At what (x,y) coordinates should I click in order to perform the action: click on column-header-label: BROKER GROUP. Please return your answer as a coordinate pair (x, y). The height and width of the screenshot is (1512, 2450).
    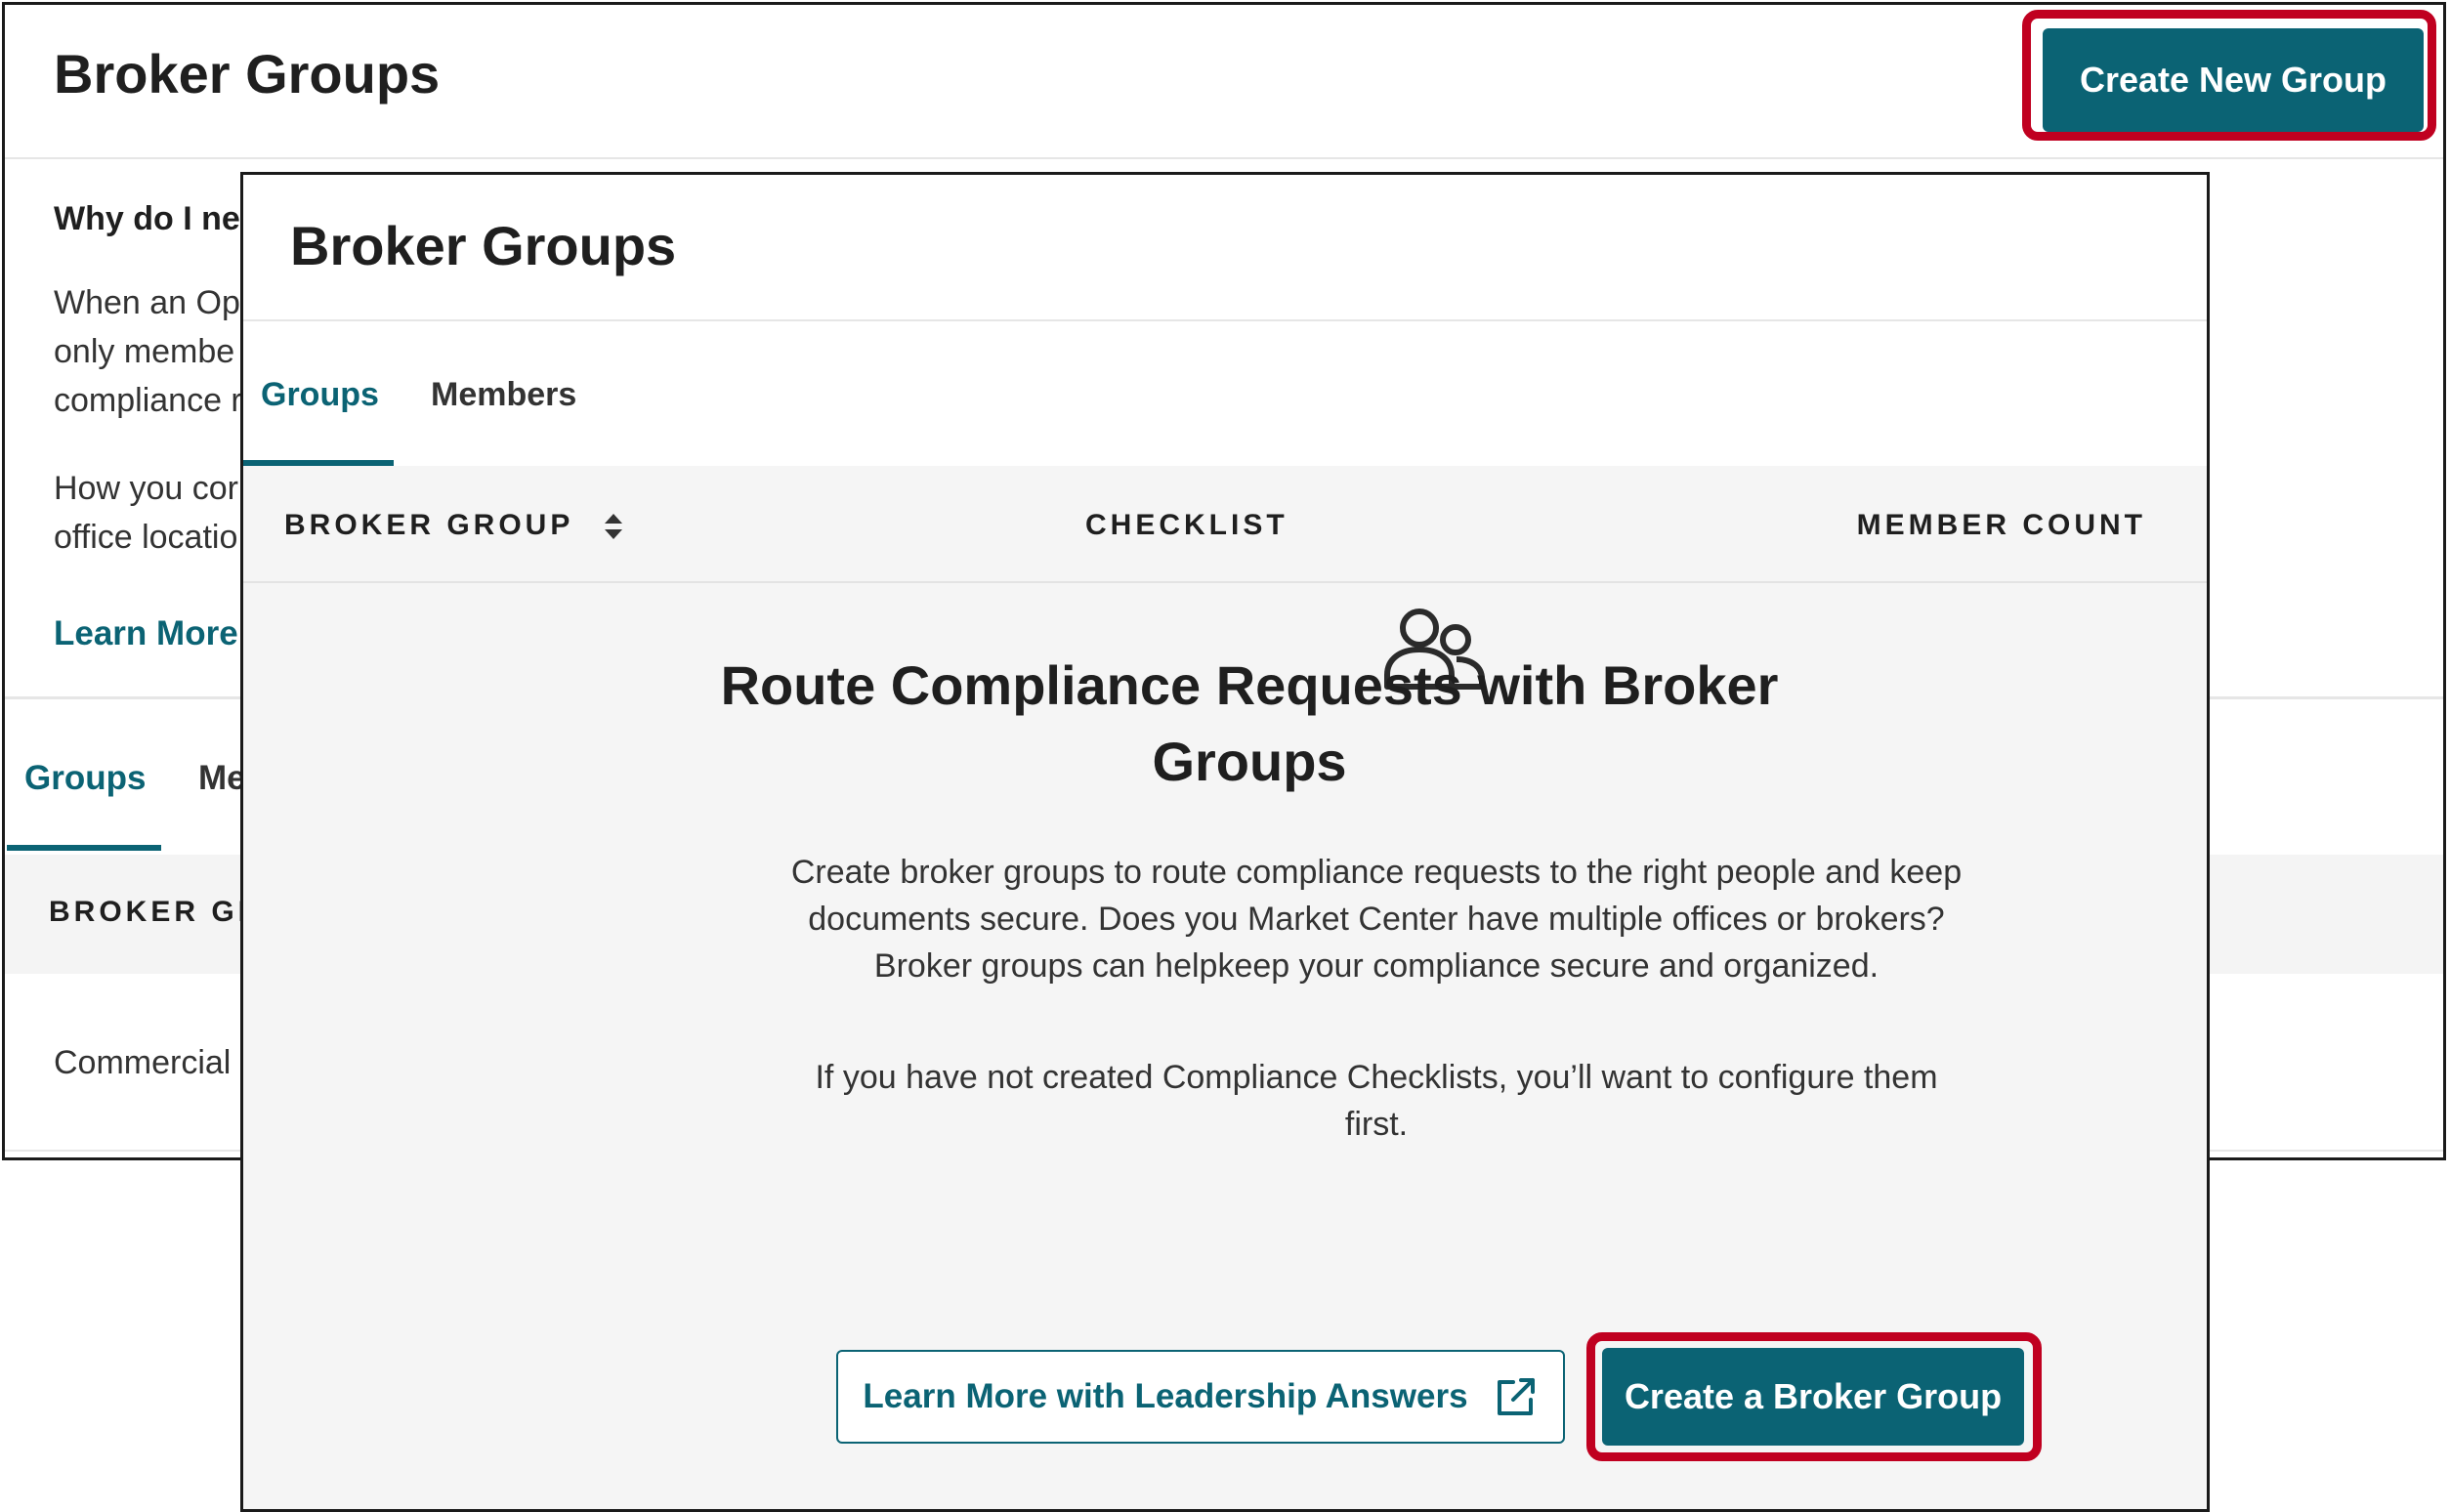
    Looking at the image, I should click on (428, 525).